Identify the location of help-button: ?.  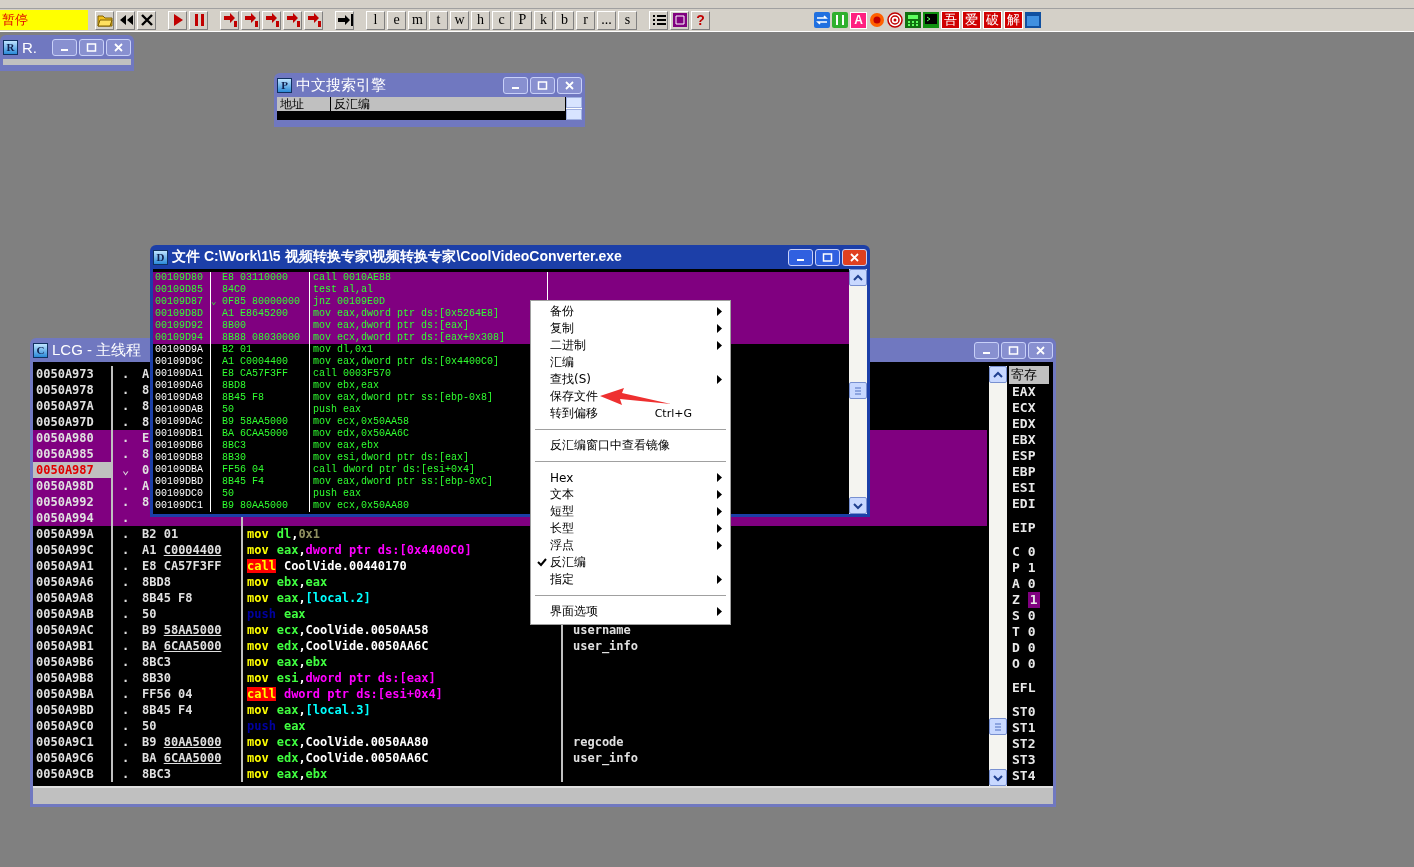
(700, 20).